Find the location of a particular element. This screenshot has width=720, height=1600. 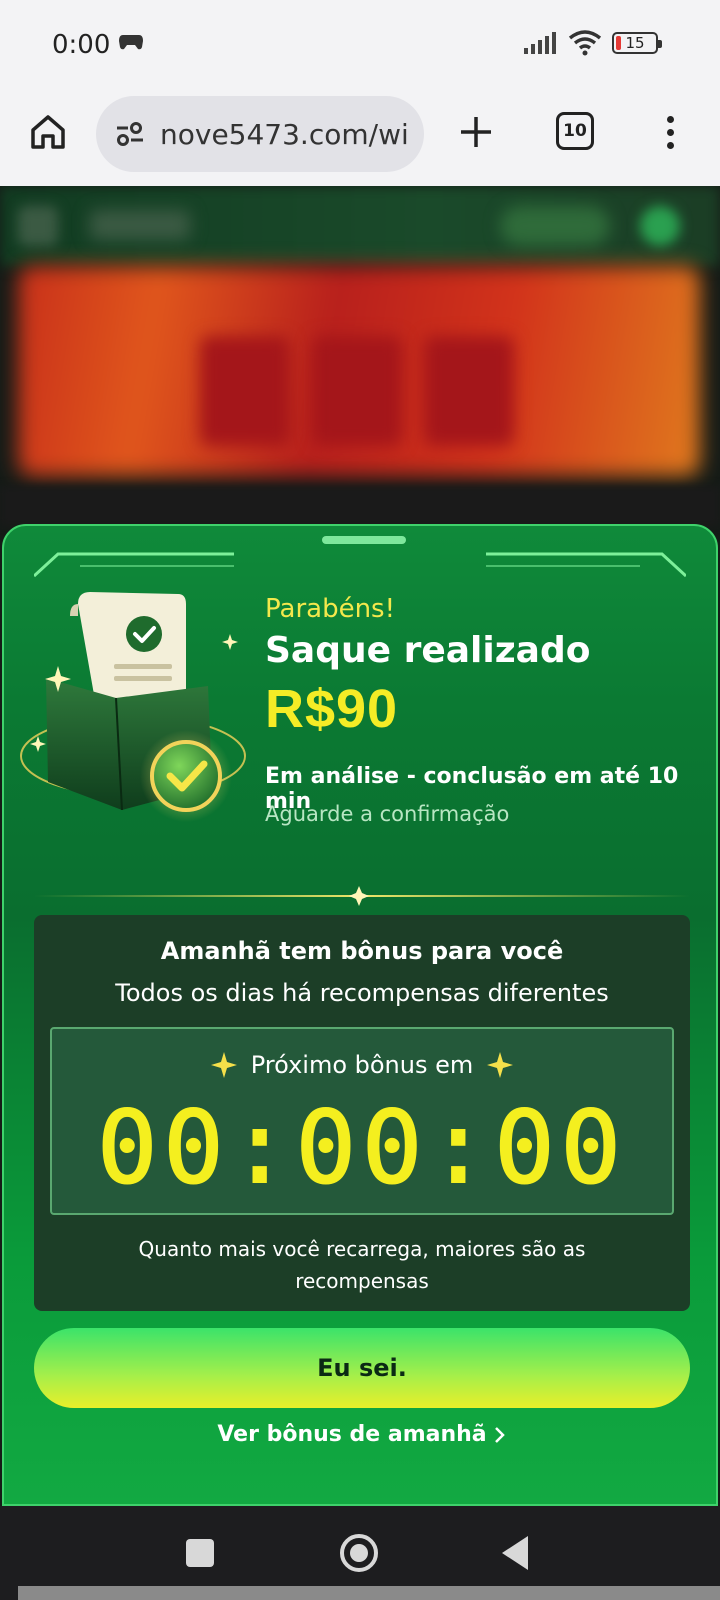

wifi-icon is located at coordinates (585, 43).